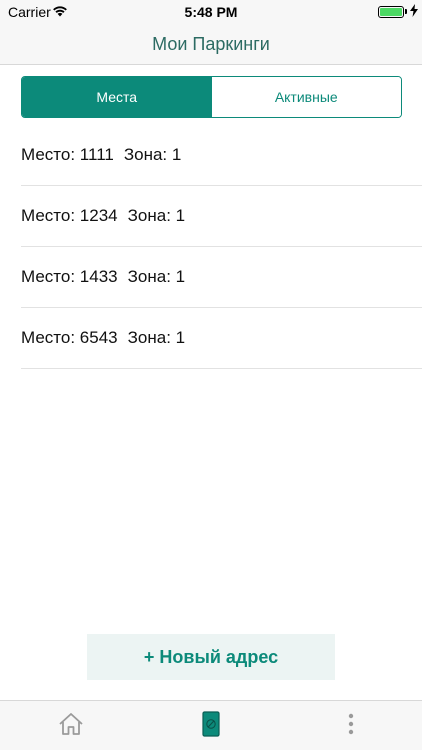 The image size is (422, 750). I want to click on place-label: Место: 6543, so click(69, 337).